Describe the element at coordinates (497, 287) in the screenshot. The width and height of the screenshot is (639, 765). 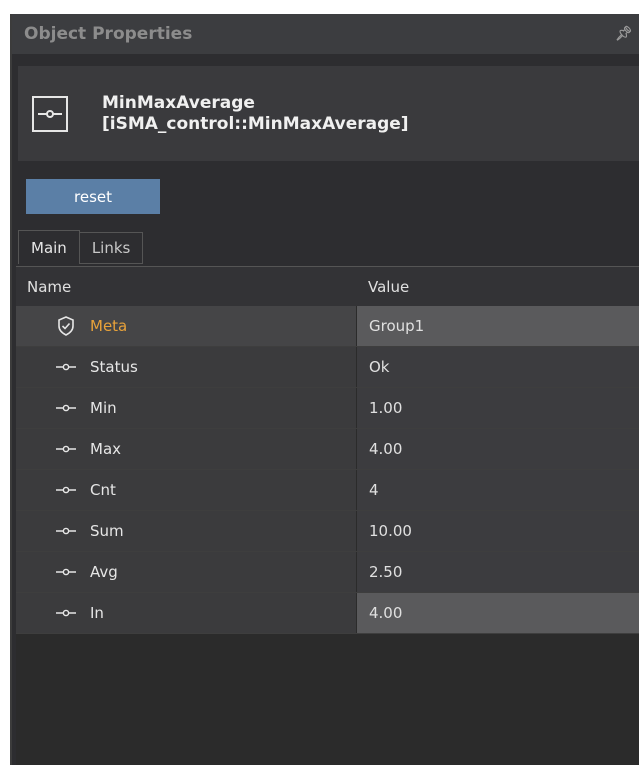
I see `value-column-header: Value` at that location.